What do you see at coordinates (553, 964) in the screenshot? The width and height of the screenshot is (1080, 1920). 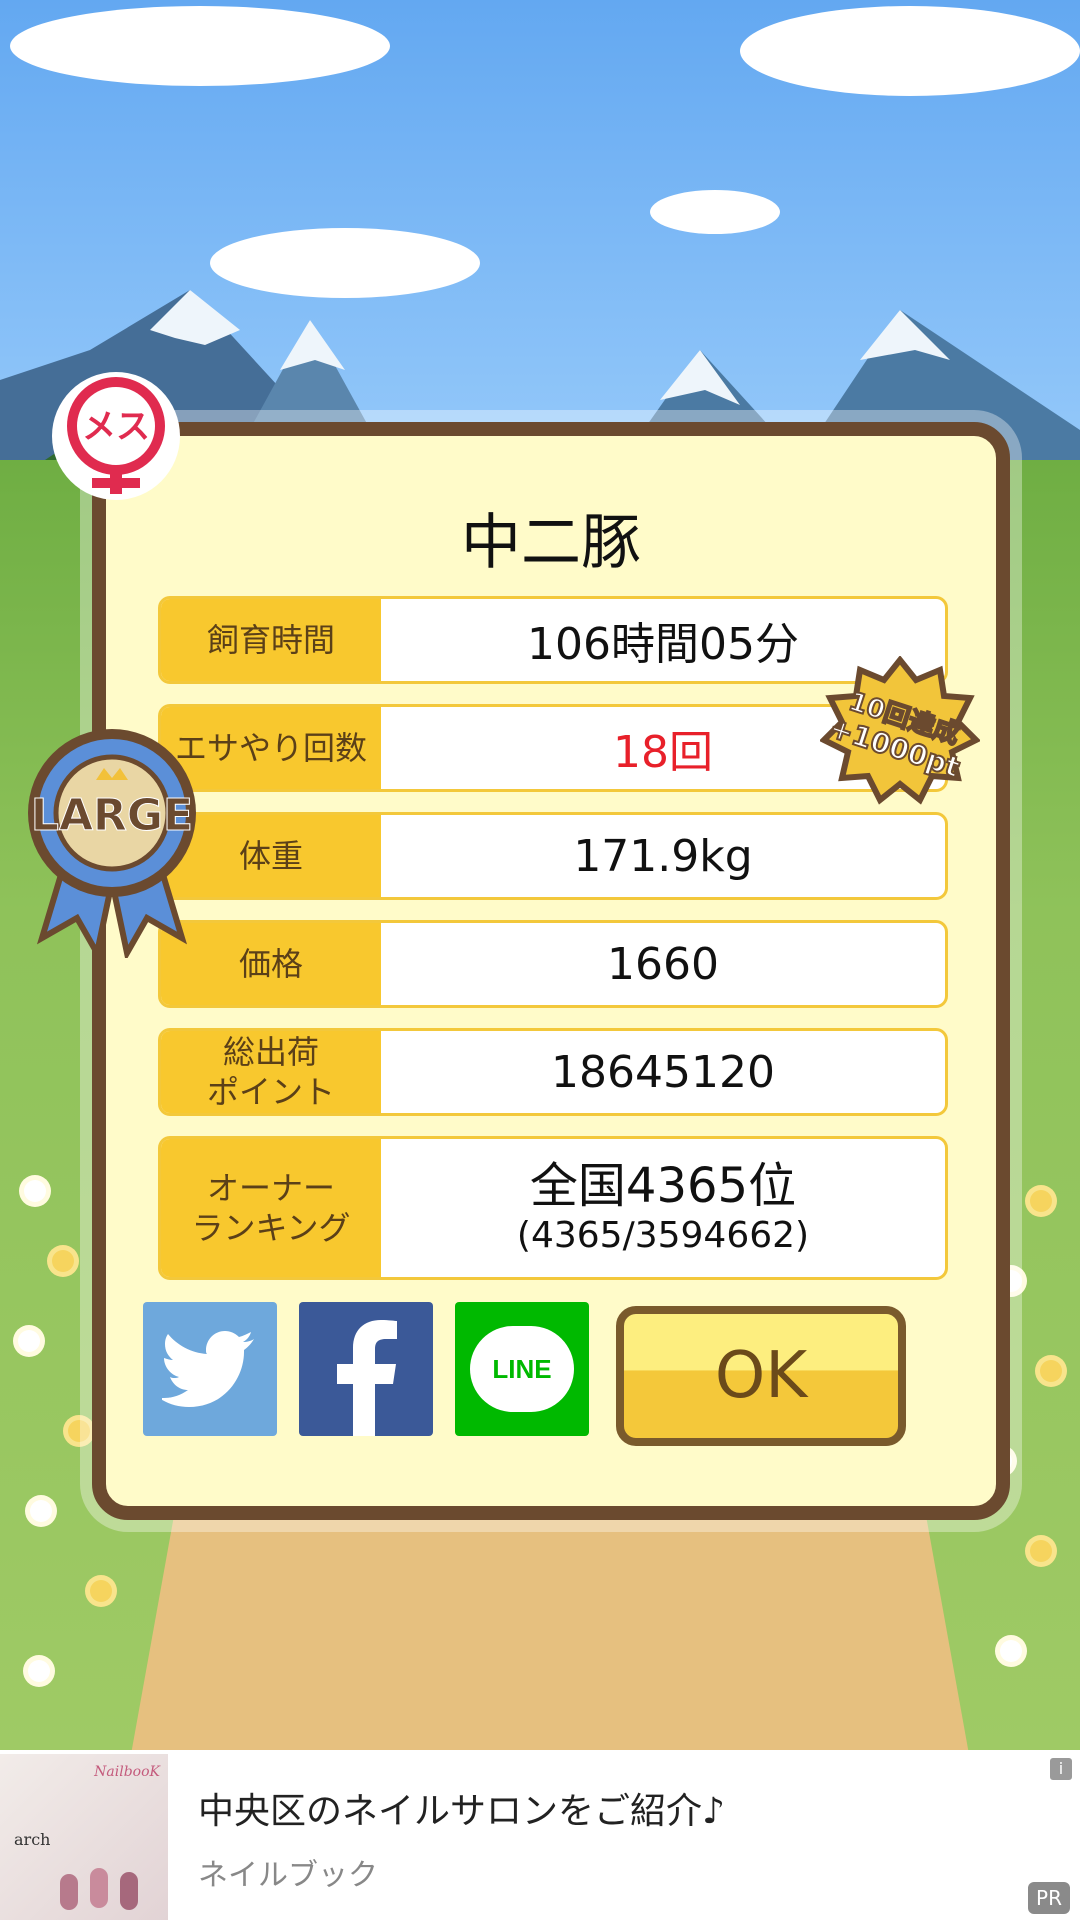 I see `stat-row-price: 価格 1660` at bounding box center [553, 964].